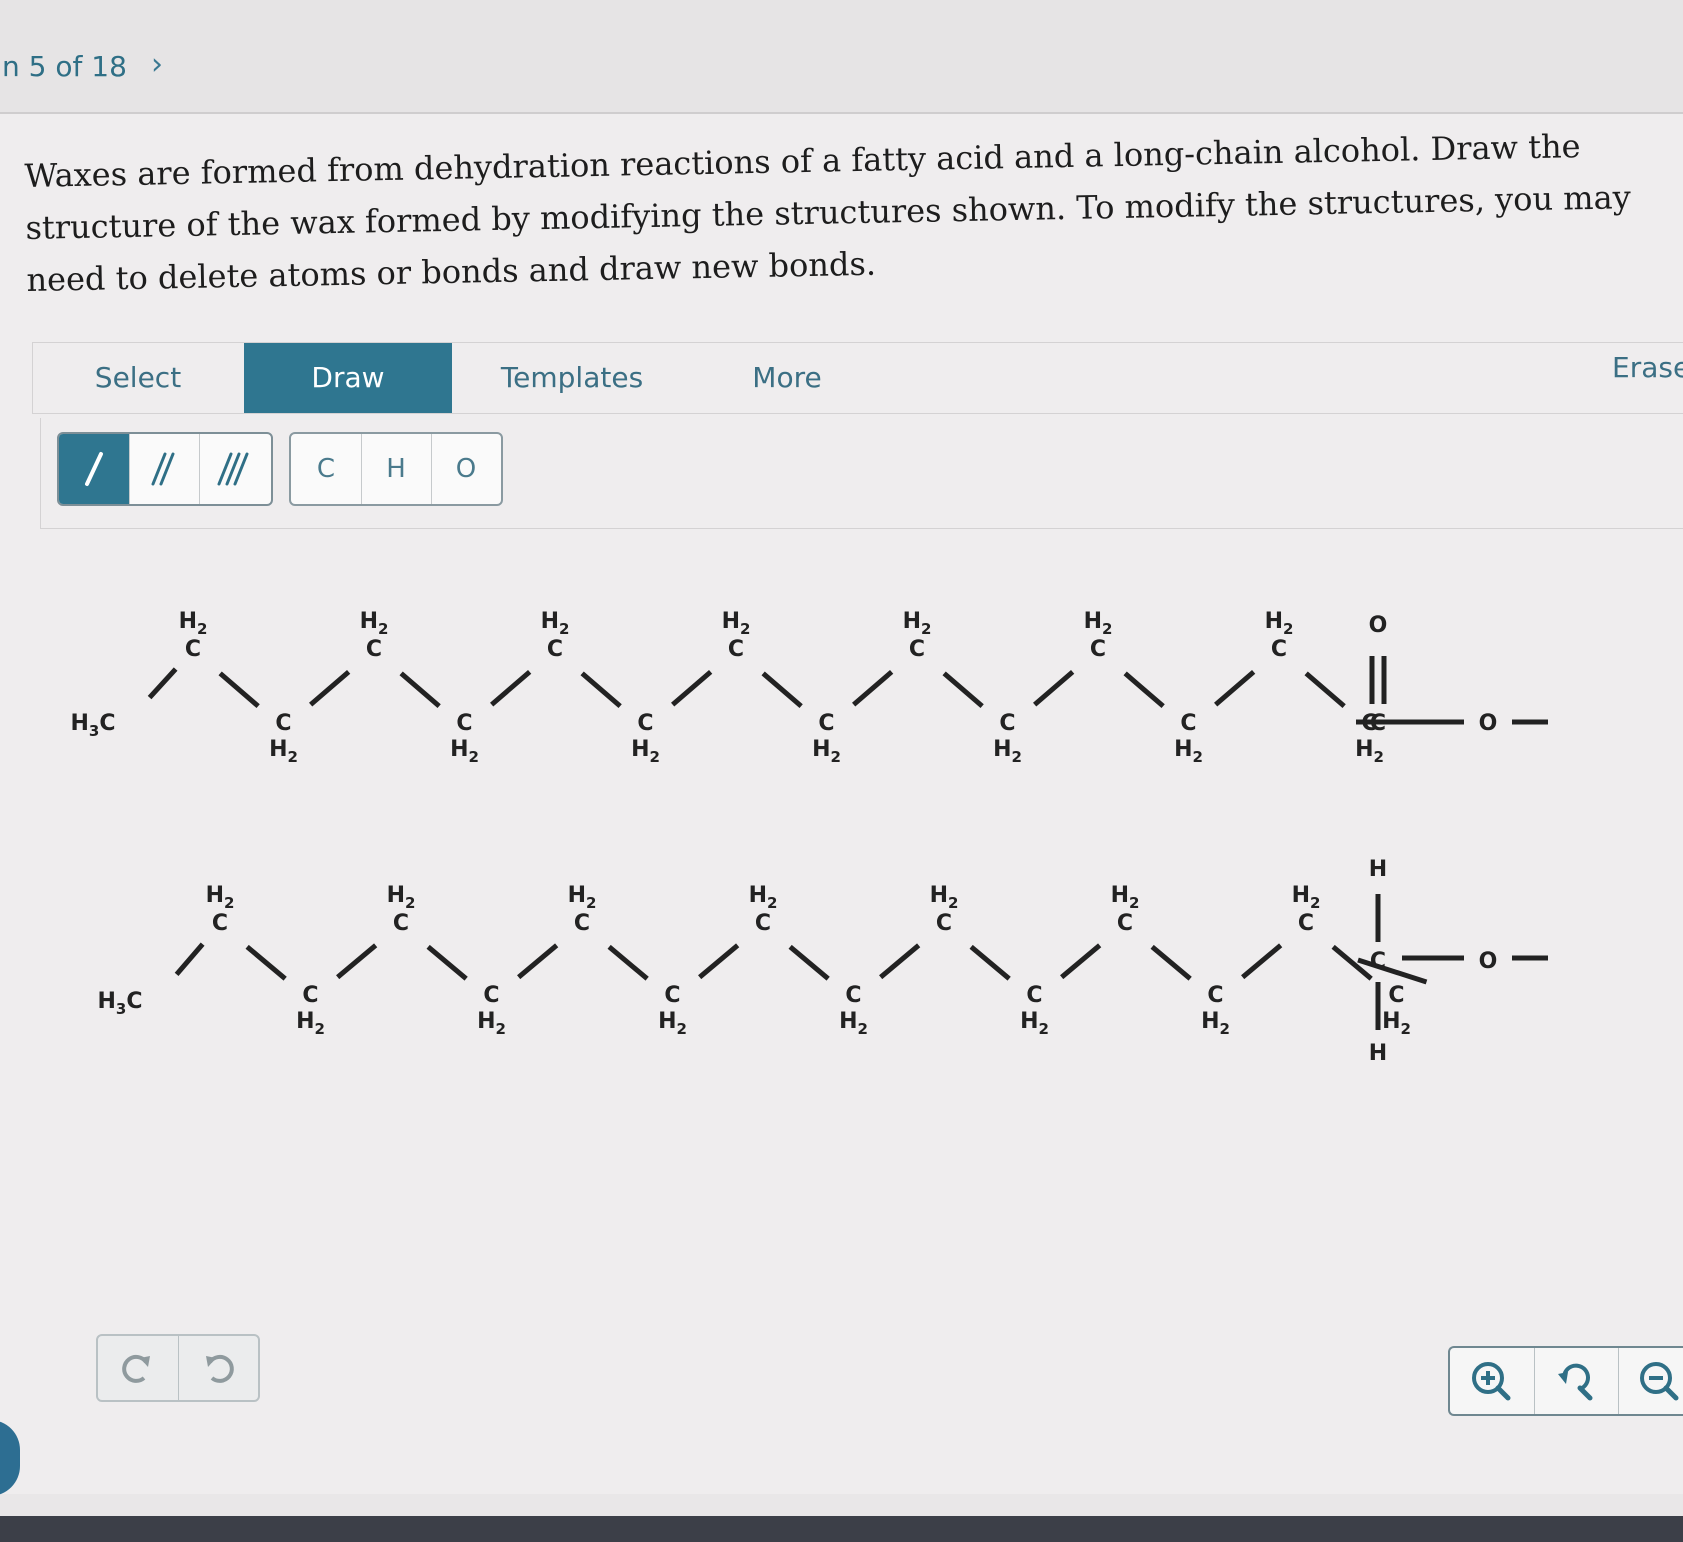 The image size is (1683, 1542). Describe the element at coordinates (944, 923) in the screenshot. I see `alcohol-ch2-8-c: C` at that location.